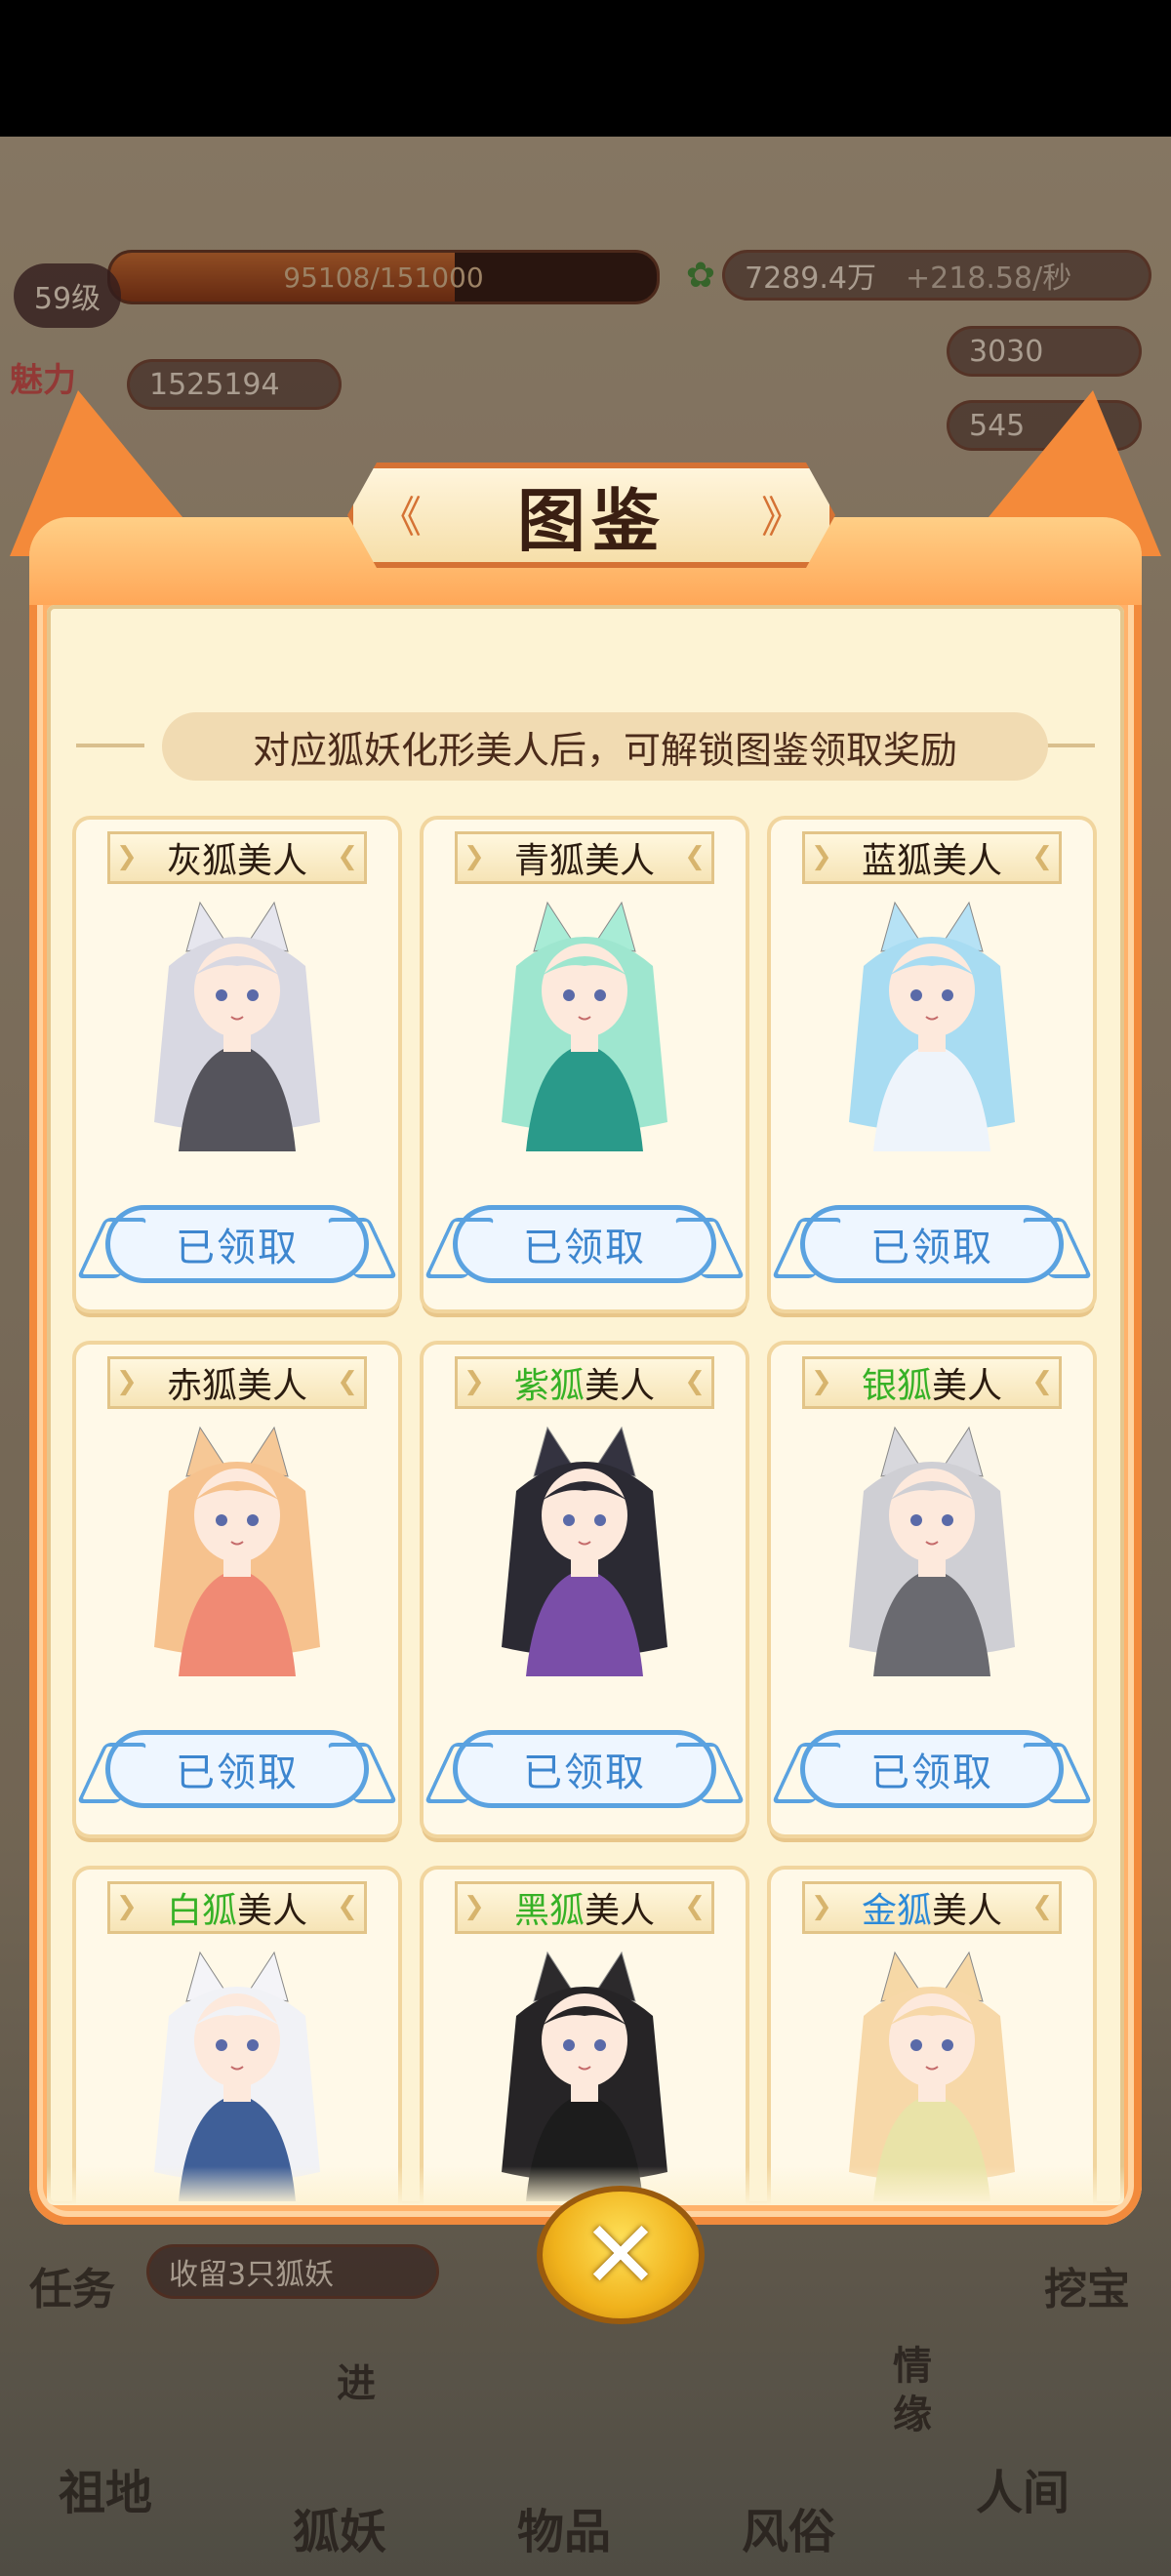  I want to click on card-title-prefix: 青狐, so click(549, 861).